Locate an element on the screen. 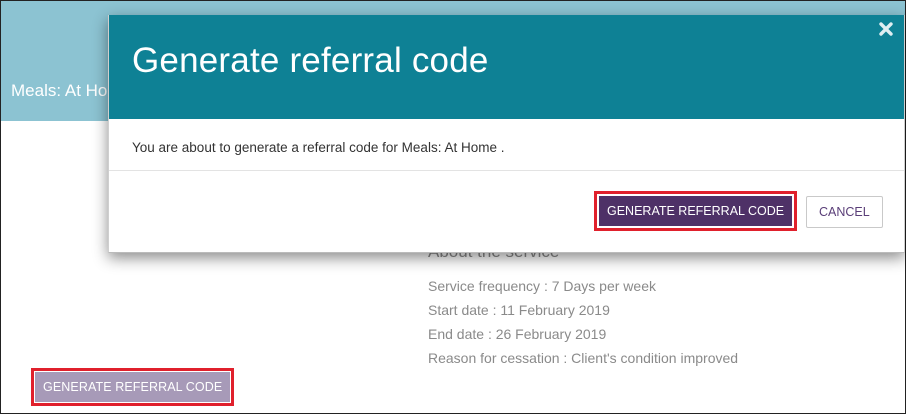 This screenshot has height=414, width=906. detail-start-date: Start date : 11 February 2019 is located at coordinates (519, 310).